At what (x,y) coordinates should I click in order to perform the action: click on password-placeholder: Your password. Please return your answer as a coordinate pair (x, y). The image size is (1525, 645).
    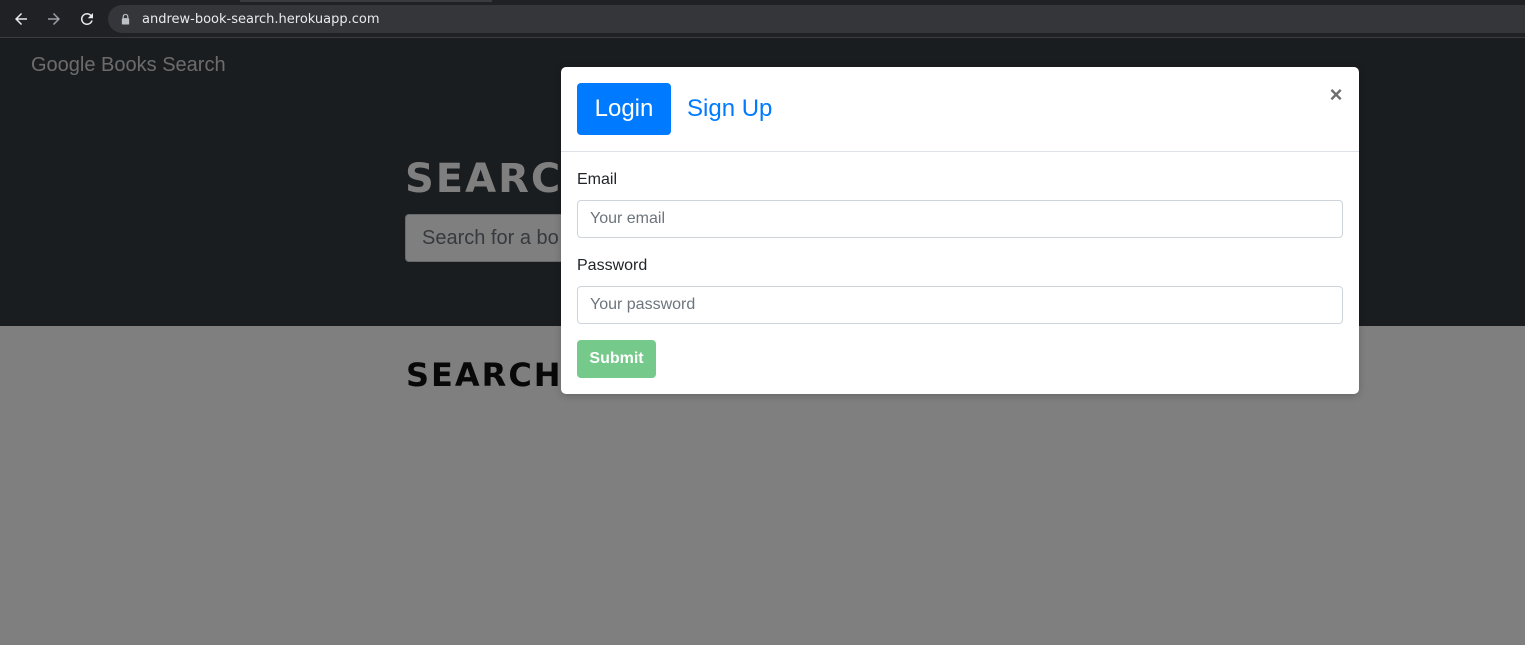
    Looking at the image, I should click on (643, 304).